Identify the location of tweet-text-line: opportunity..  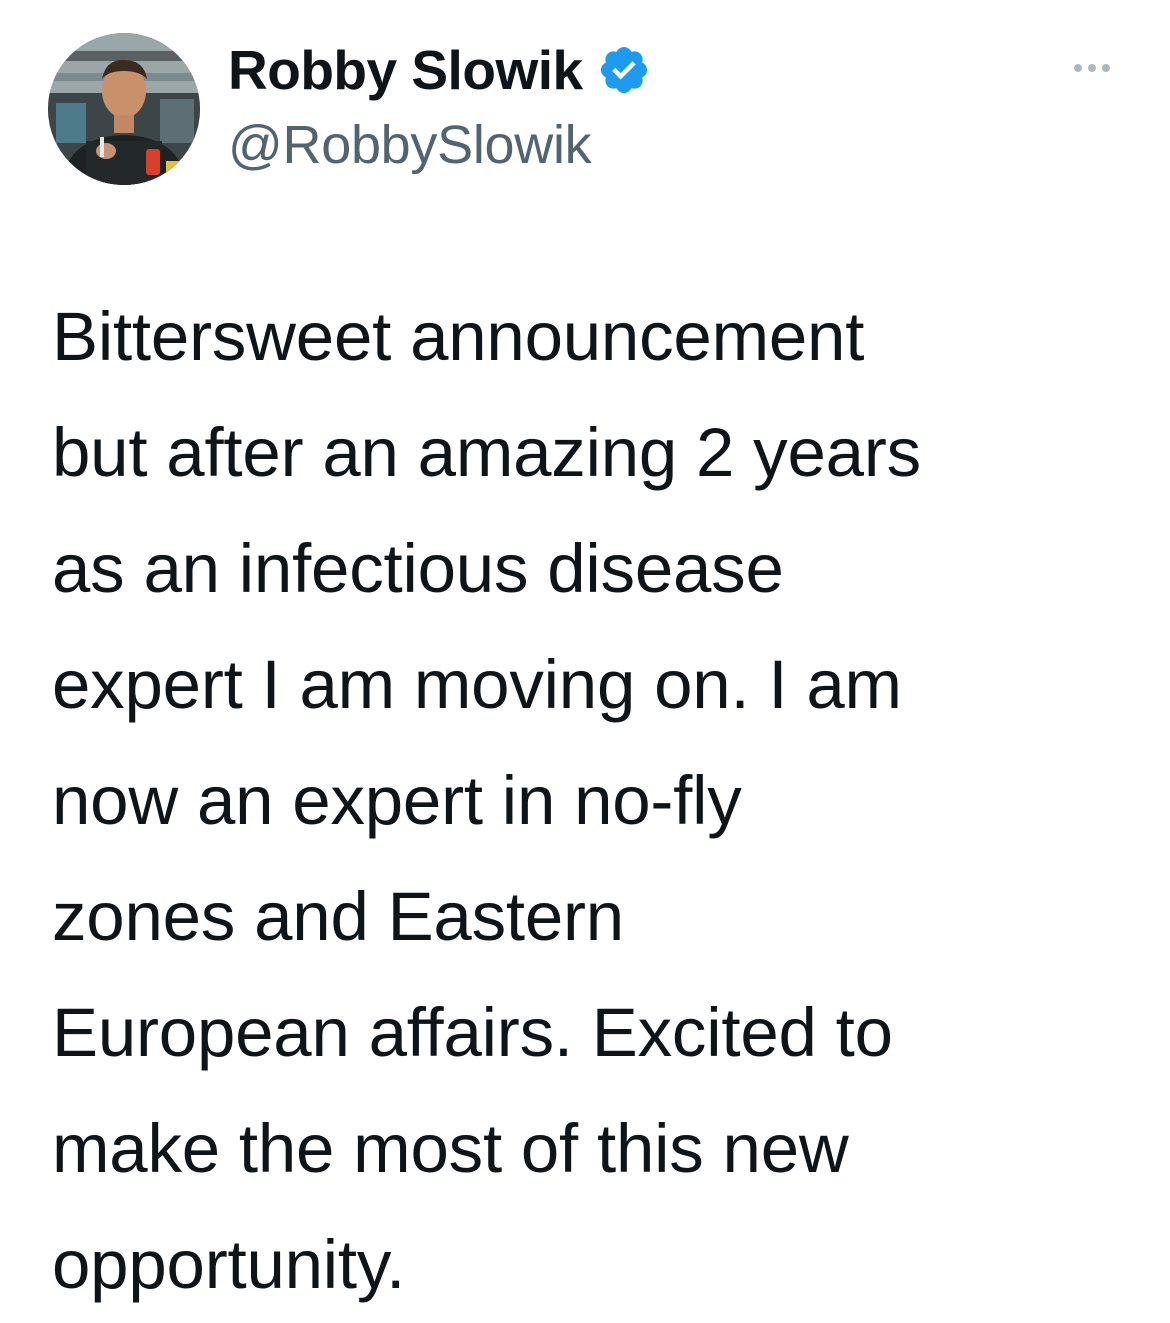
(229, 1264).